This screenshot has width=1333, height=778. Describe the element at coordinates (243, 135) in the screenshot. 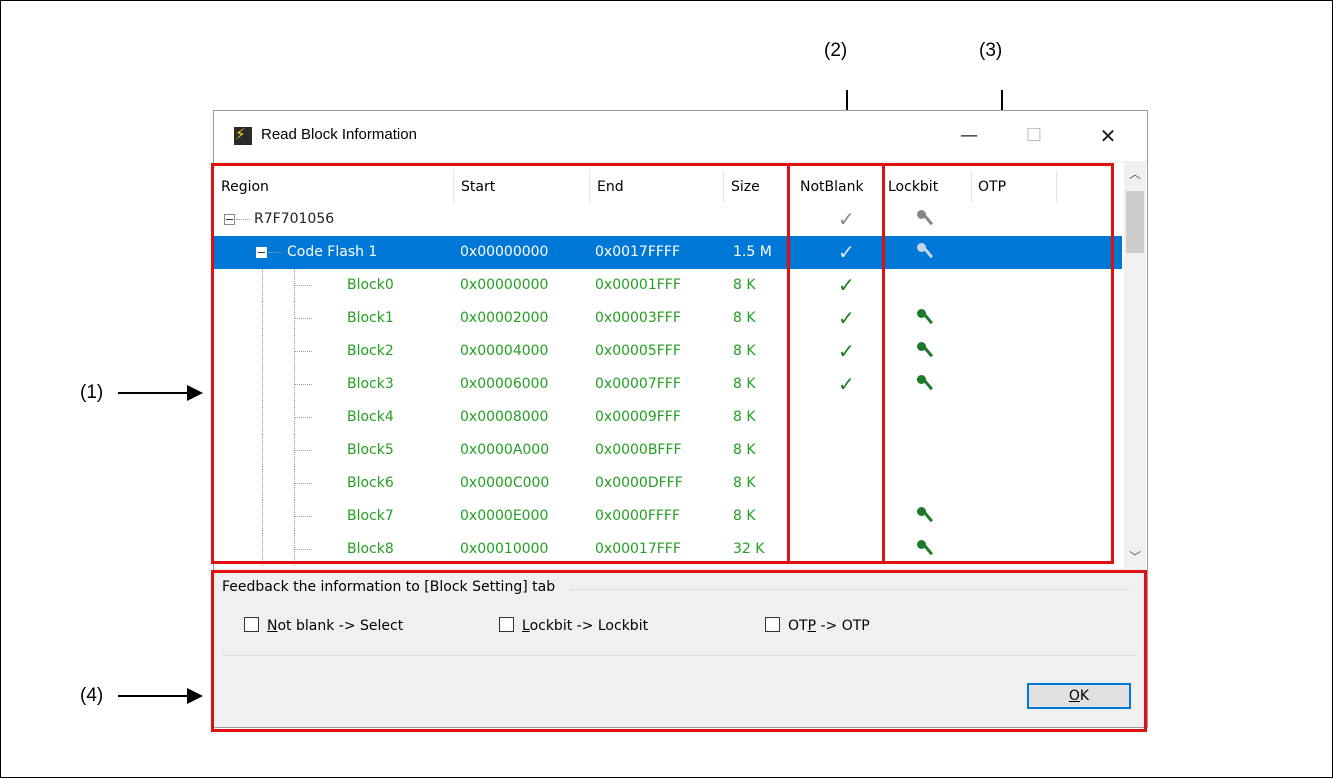

I see `app-lightning-icon` at that location.